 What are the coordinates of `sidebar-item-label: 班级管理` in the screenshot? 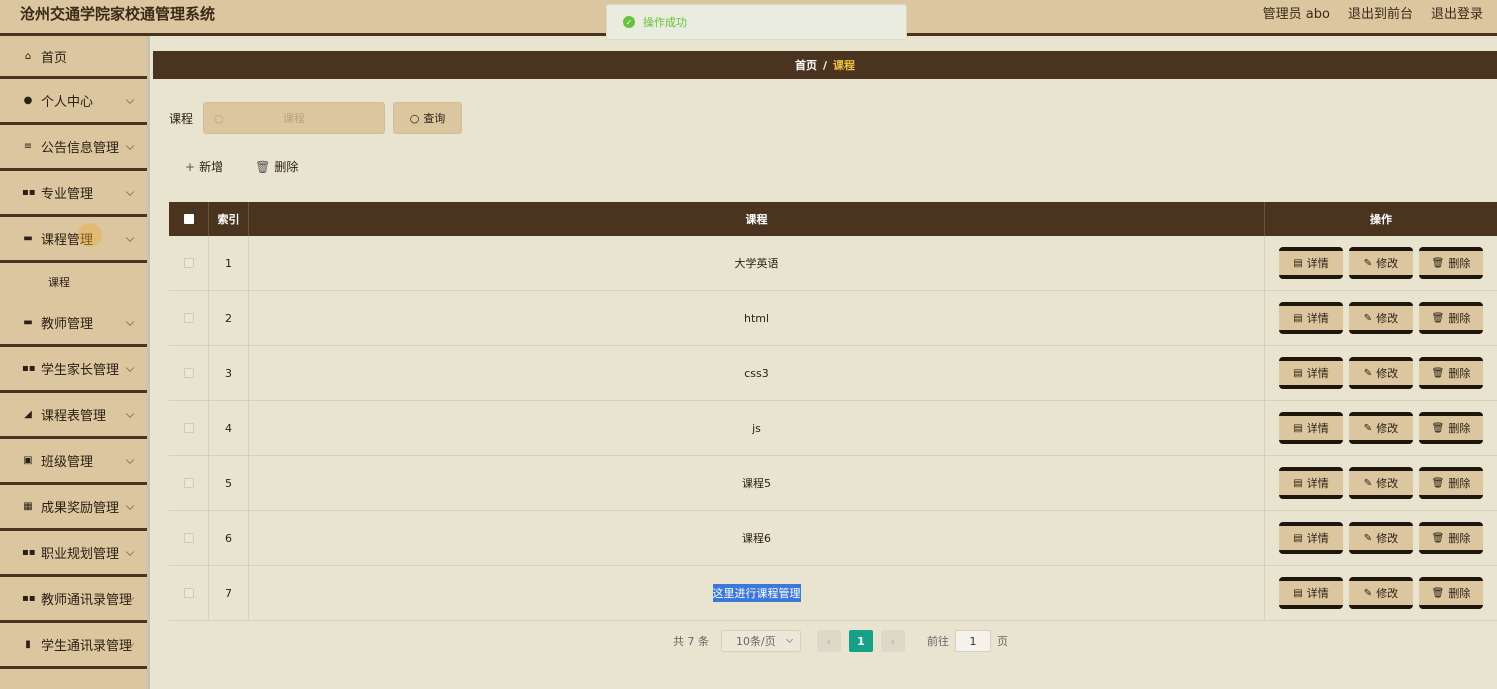 It's located at (67, 462).